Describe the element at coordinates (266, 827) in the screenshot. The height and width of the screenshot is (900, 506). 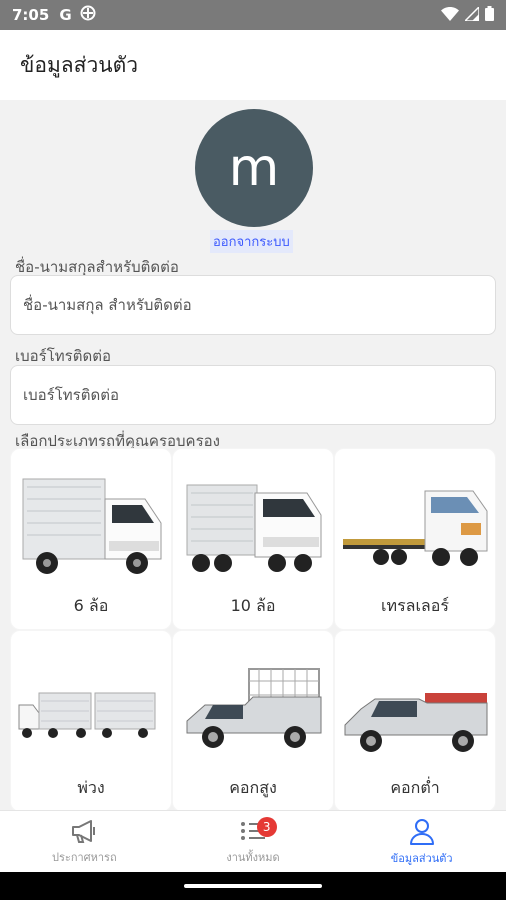
I see `notification-badge: 3` at that location.